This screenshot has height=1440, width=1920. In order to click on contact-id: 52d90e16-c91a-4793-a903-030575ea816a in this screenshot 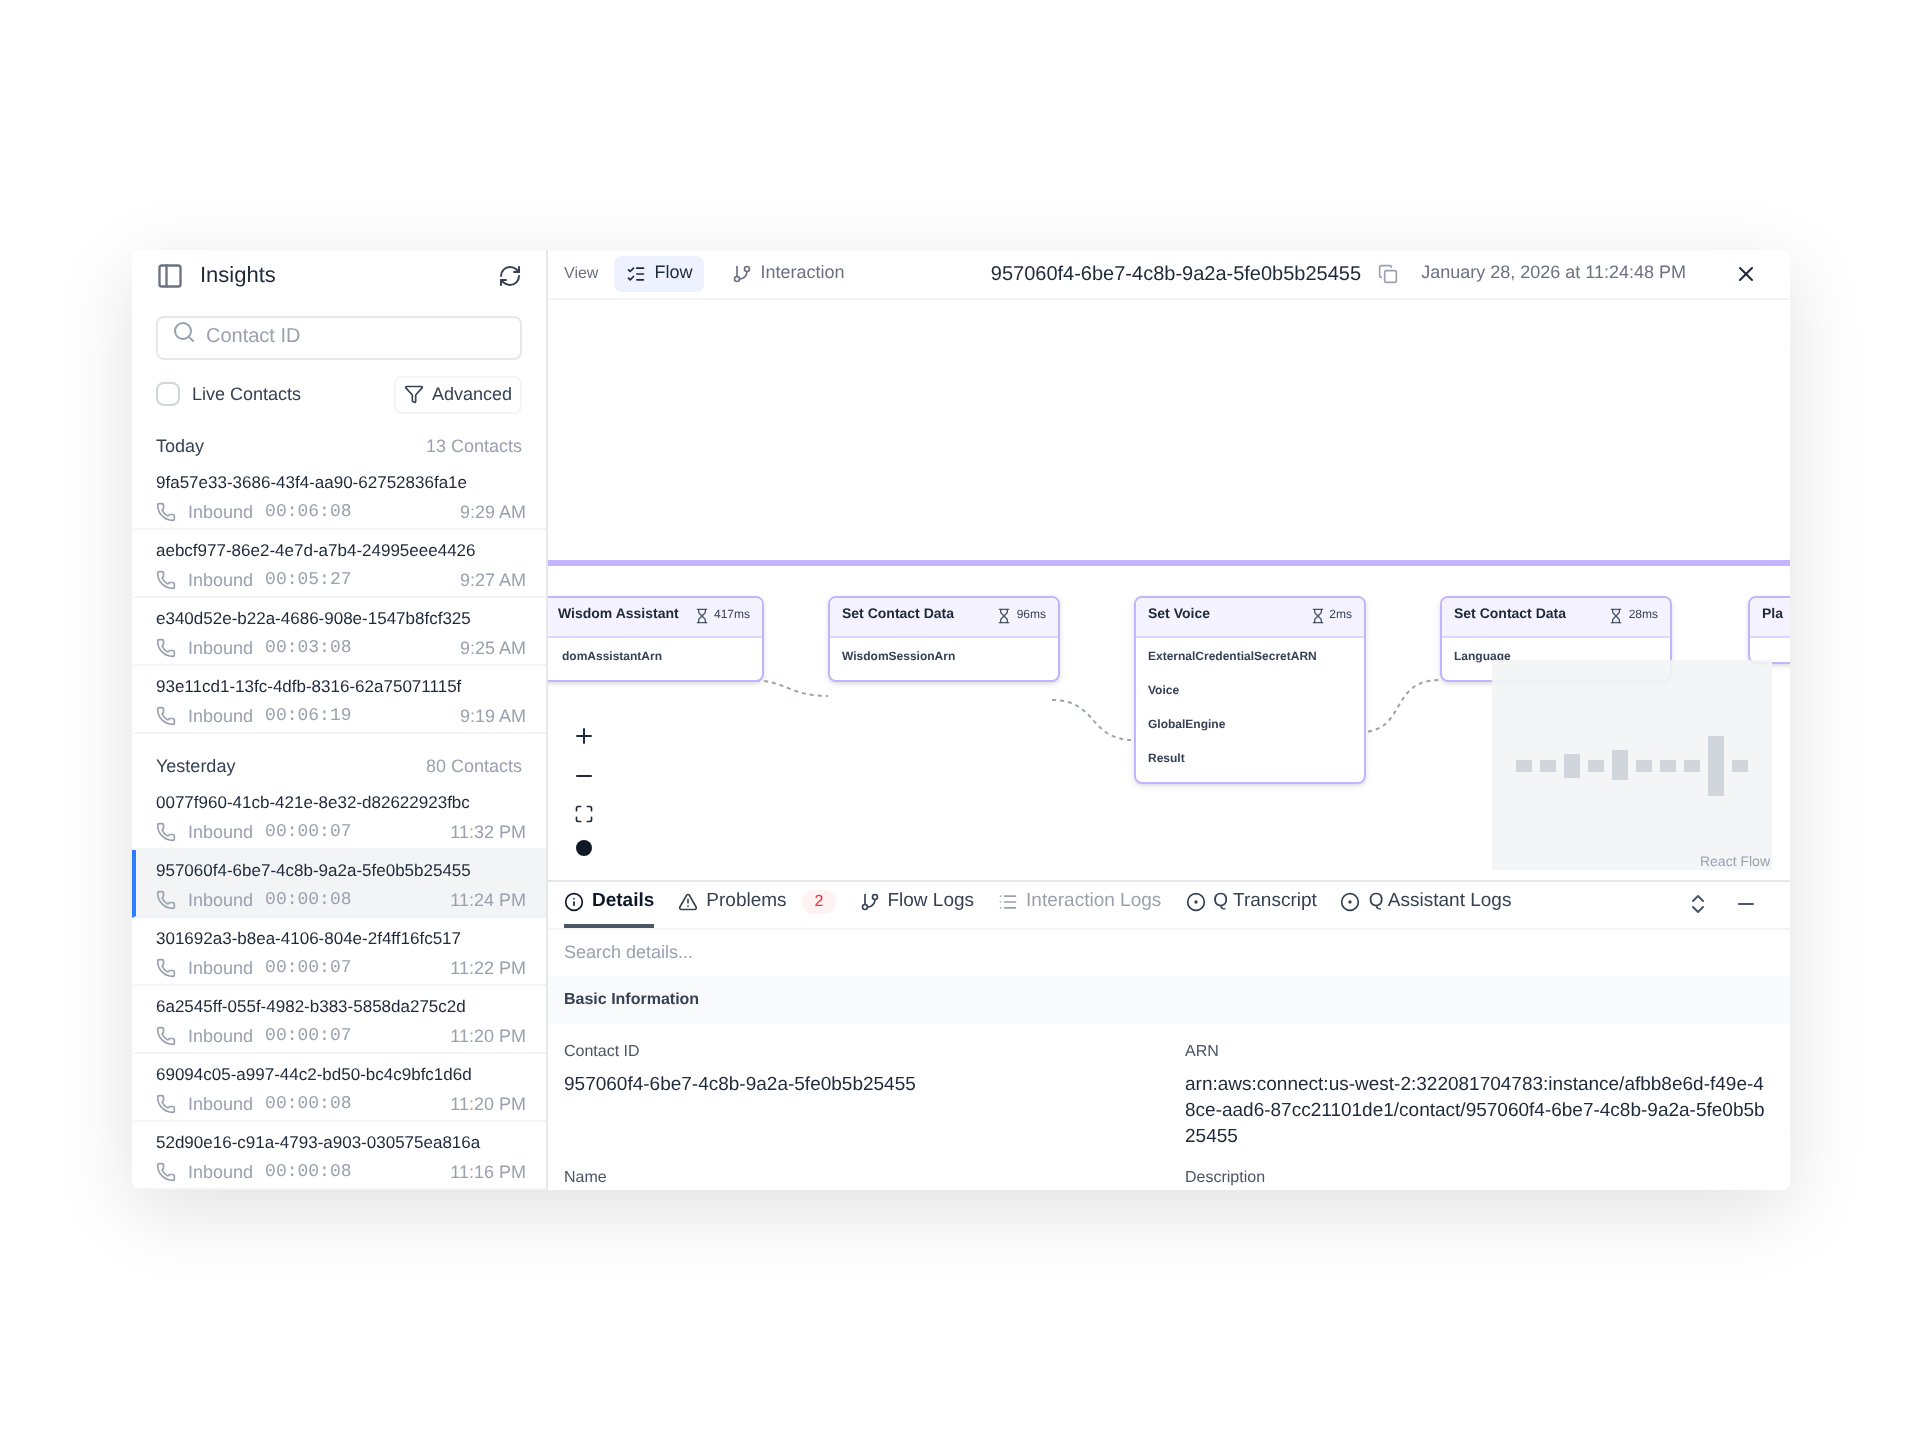, I will do `click(319, 1142)`.